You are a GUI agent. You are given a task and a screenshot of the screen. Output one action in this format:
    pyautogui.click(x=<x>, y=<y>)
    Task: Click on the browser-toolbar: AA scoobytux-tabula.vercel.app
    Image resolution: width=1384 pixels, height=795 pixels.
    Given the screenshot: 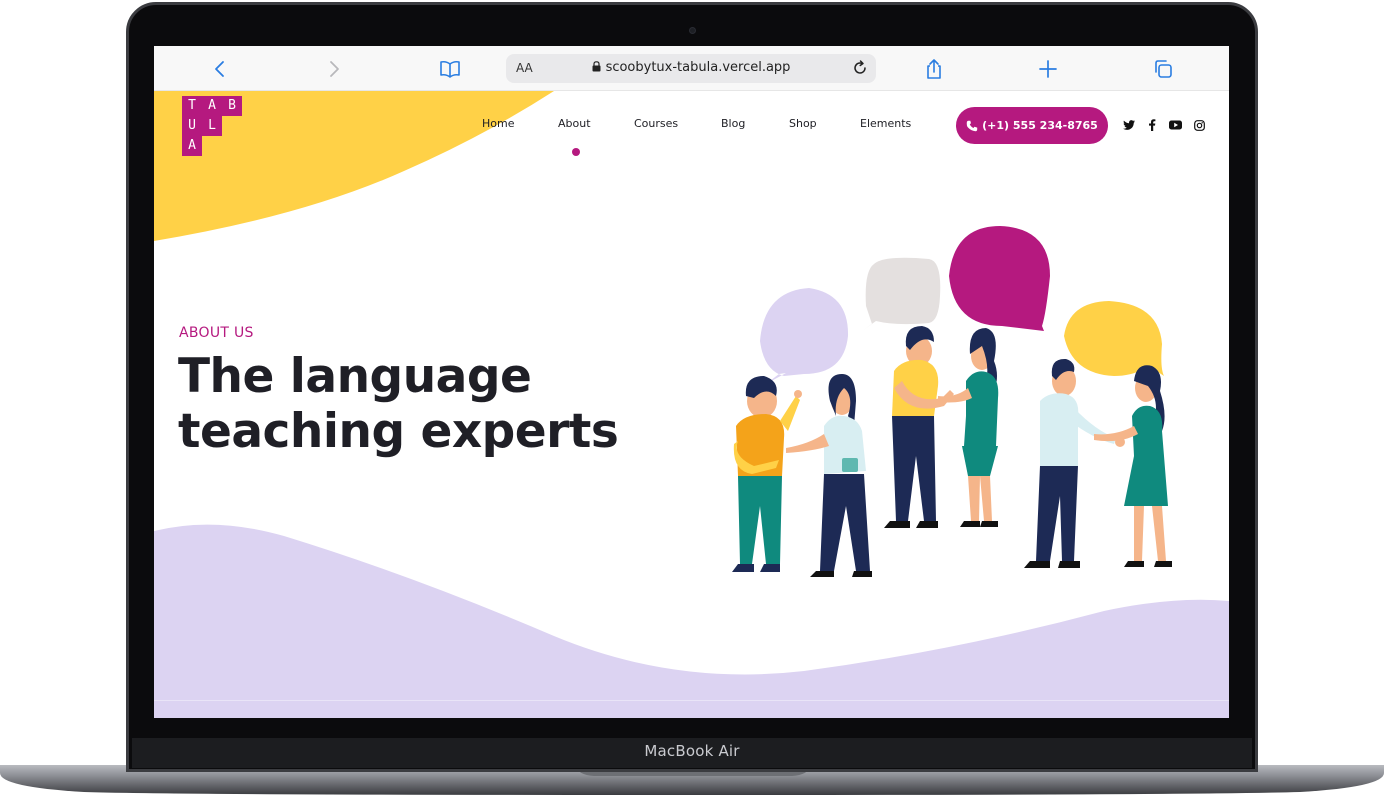 What is the action you would take?
    pyautogui.click(x=691, y=68)
    